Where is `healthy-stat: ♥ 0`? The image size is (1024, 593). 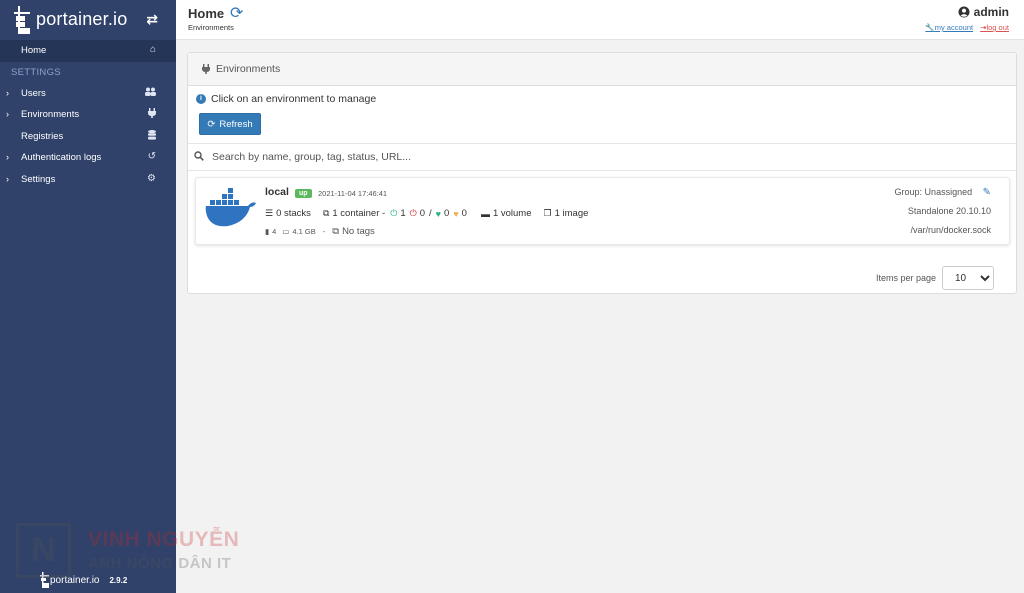
healthy-stat: ♥ 0 is located at coordinates (443, 213).